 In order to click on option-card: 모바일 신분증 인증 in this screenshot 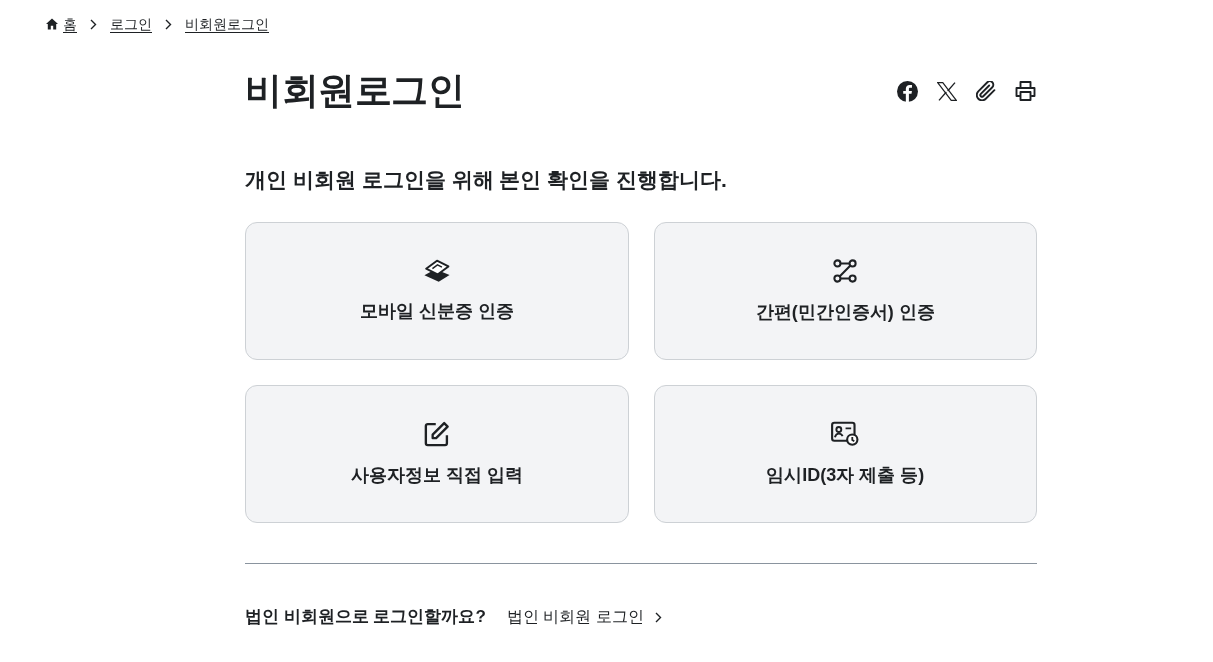, I will do `click(437, 291)`.